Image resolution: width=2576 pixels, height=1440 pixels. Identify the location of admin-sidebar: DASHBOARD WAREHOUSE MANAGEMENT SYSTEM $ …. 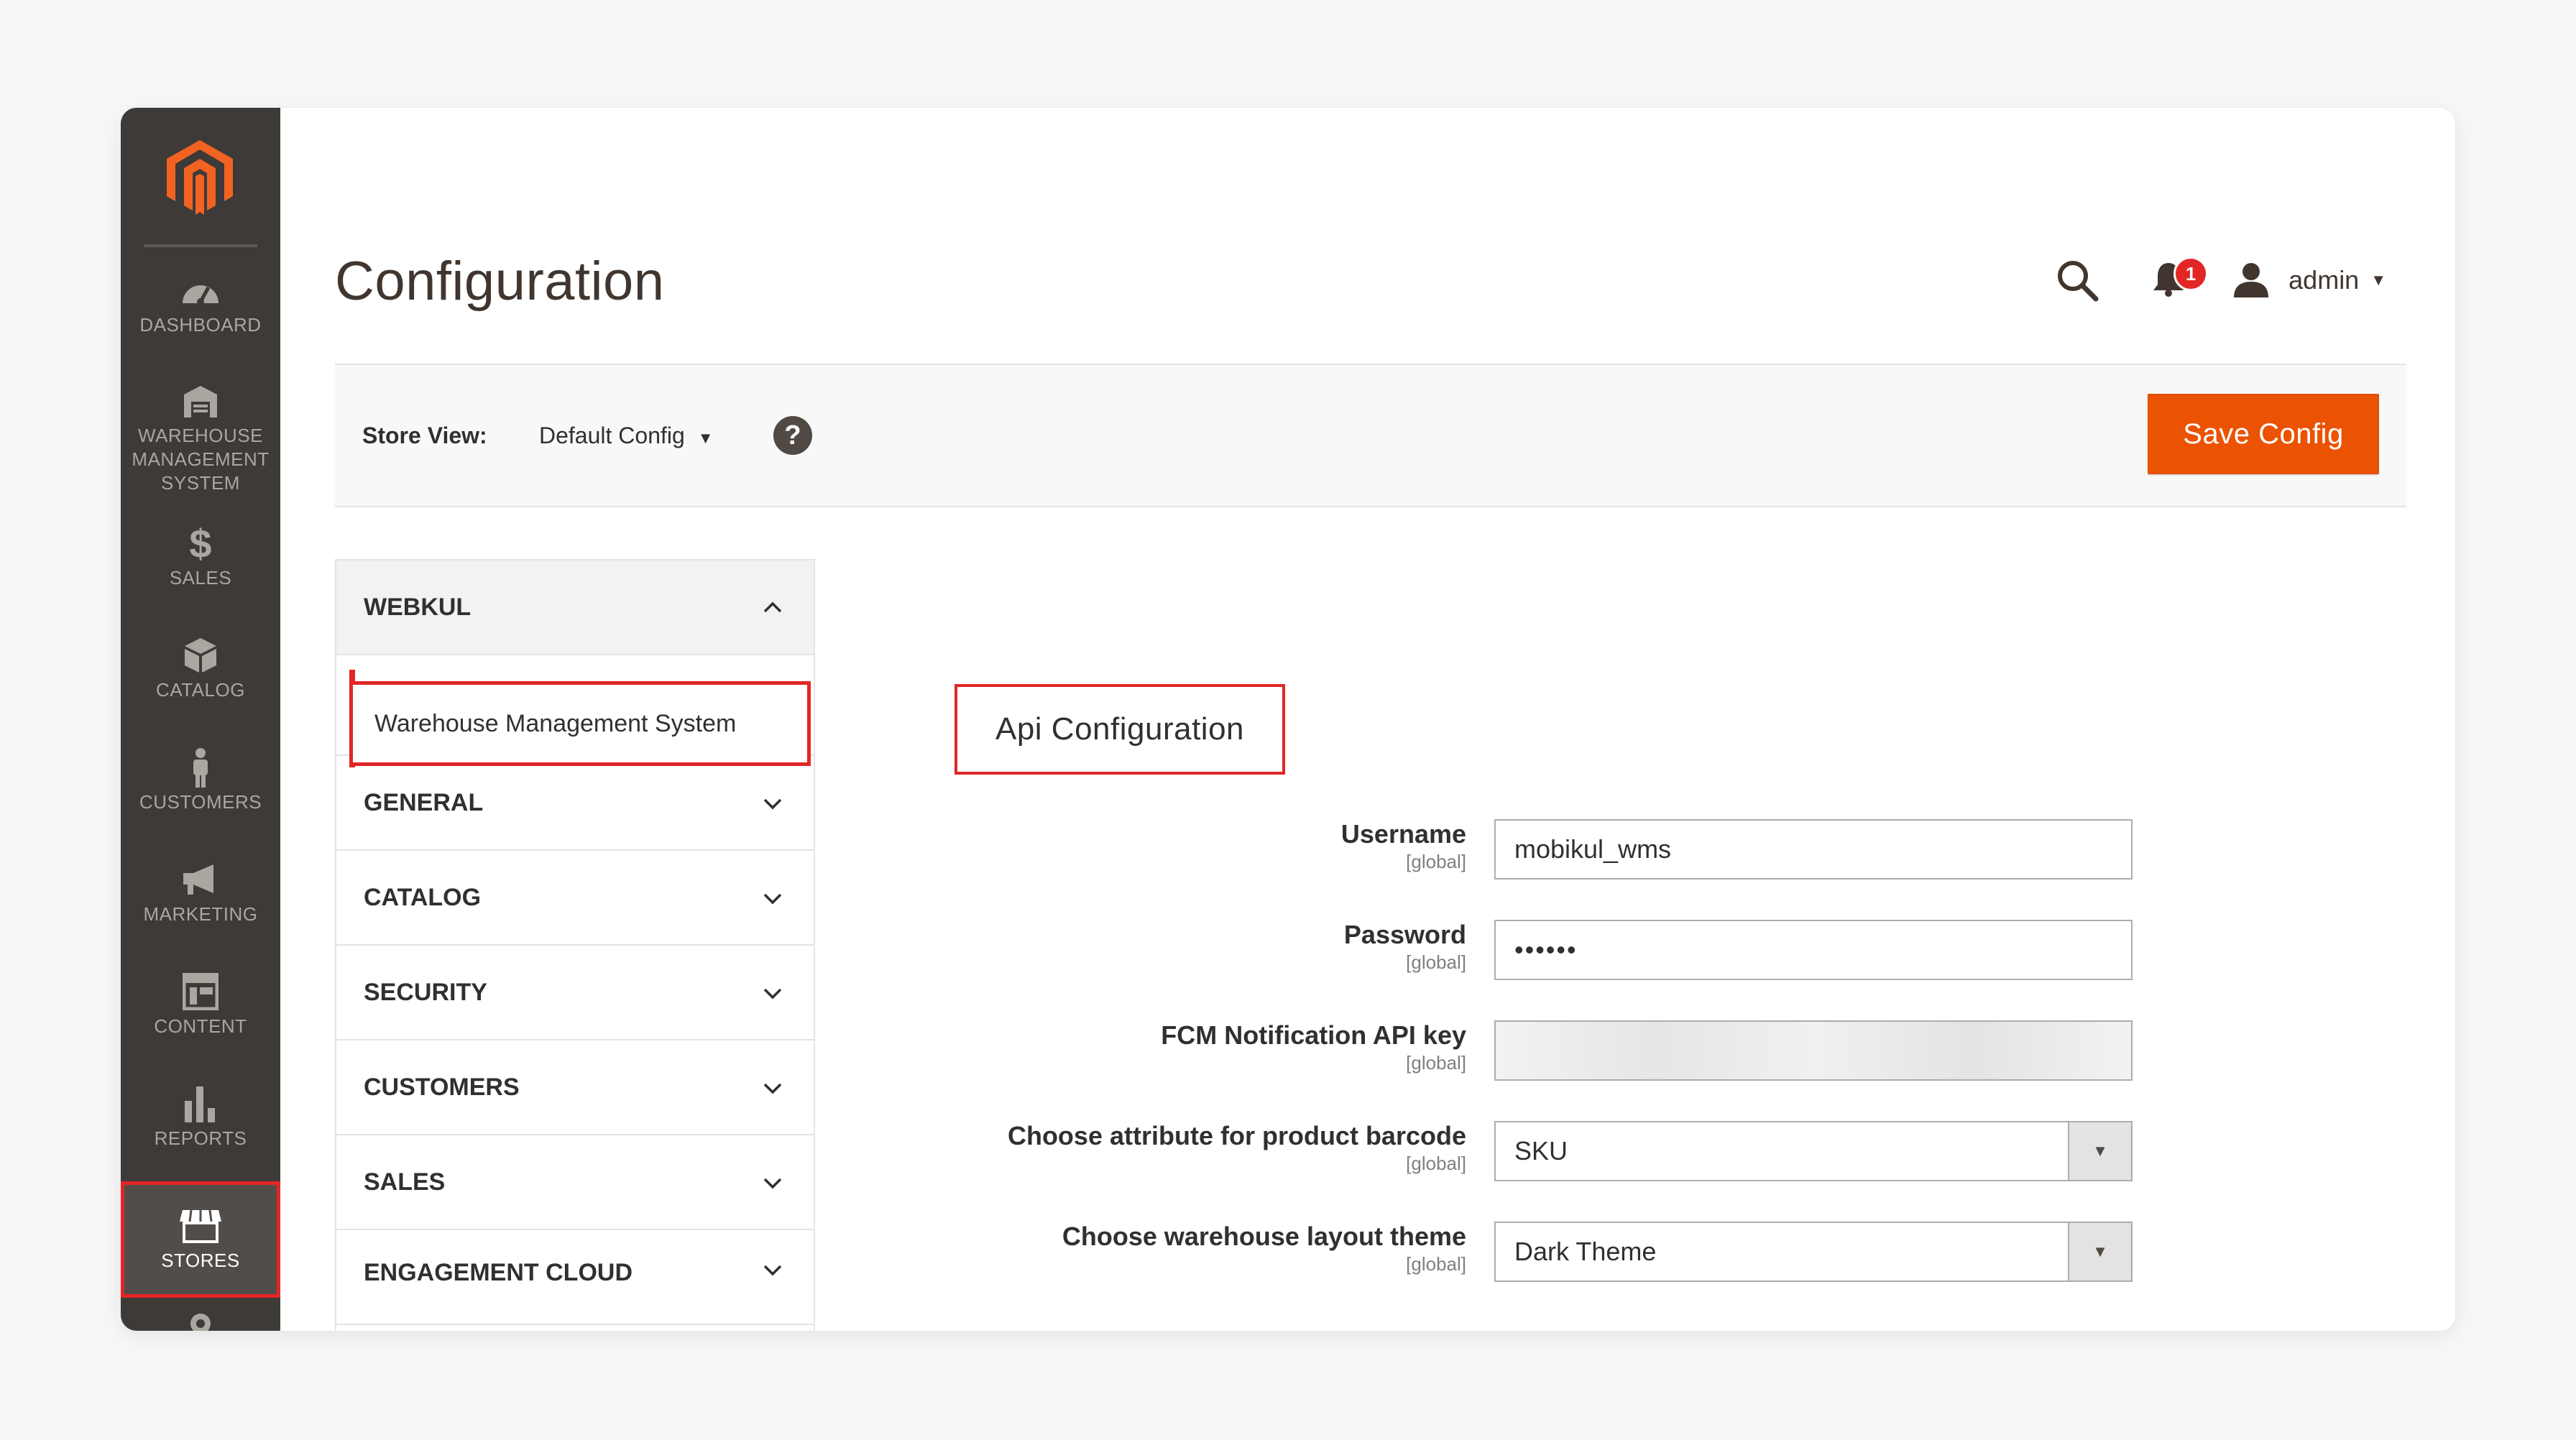
(200, 719).